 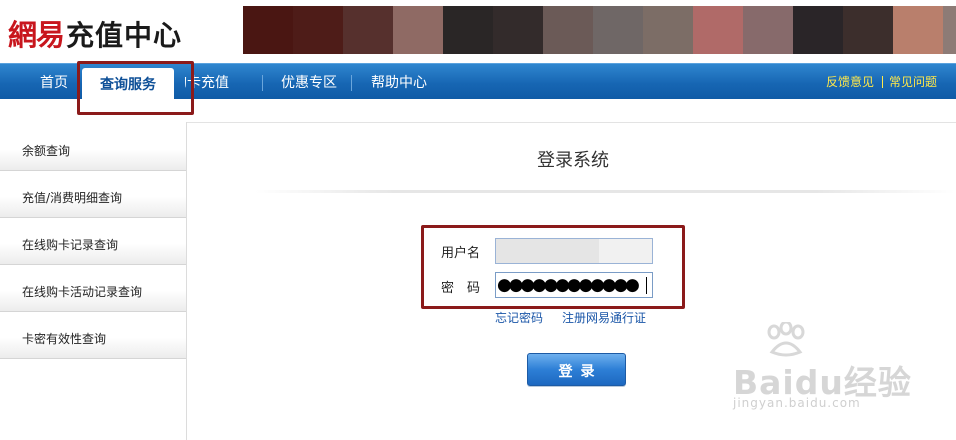 I want to click on sidebar-item-label: 在线购卡活动记录查询, so click(x=82, y=292).